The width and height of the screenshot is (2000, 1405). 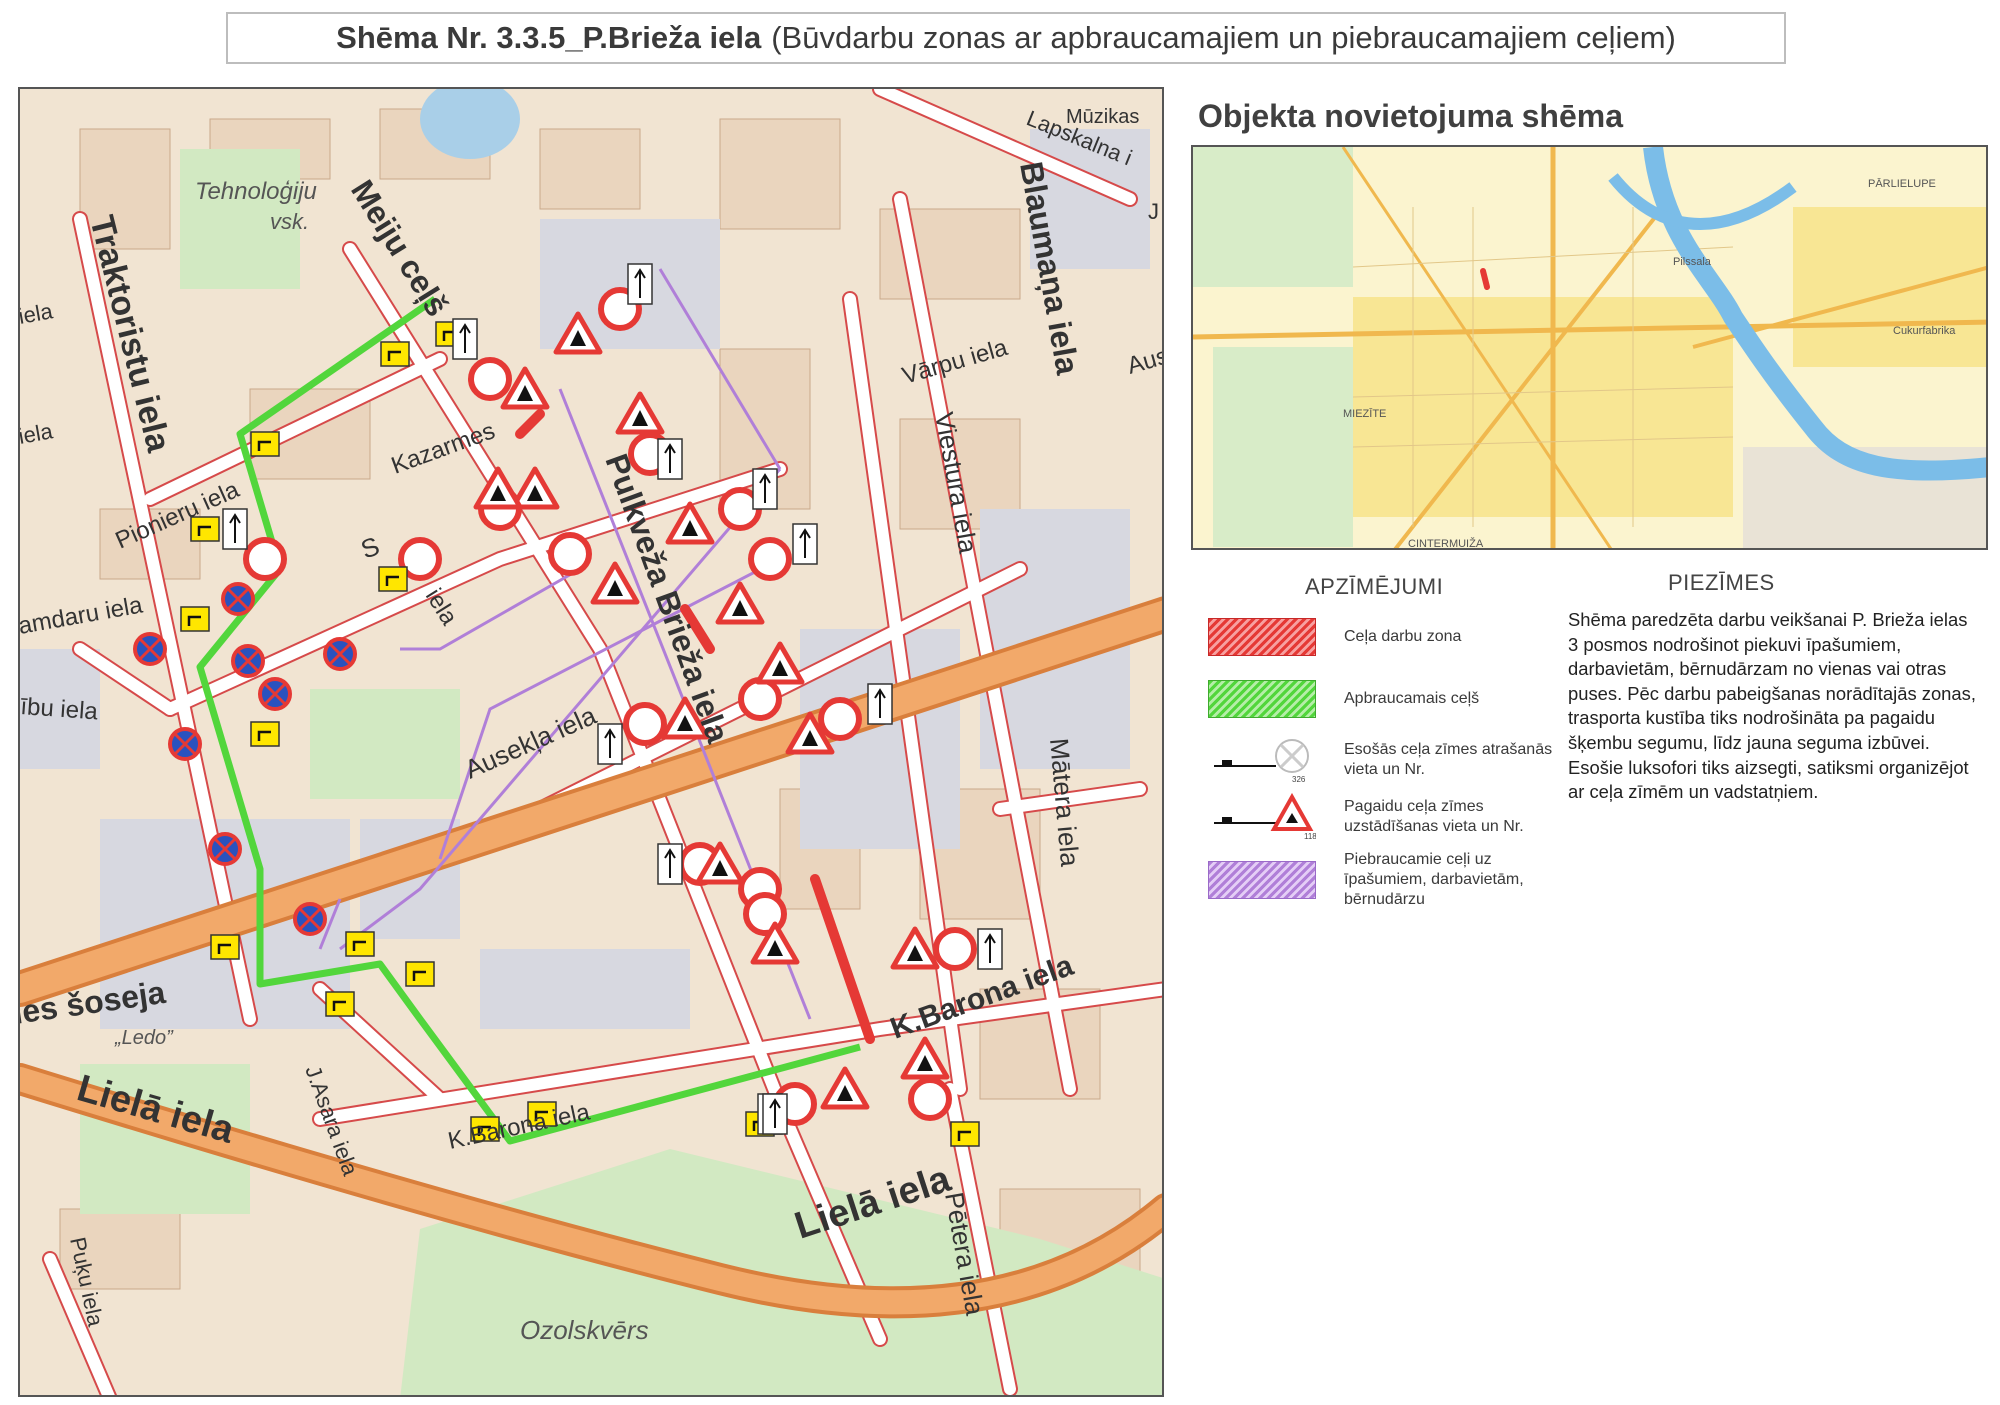 What do you see at coordinates (400, 248) in the screenshot?
I see `street-meiju: Meiju ceļš` at bounding box center [400, 248].